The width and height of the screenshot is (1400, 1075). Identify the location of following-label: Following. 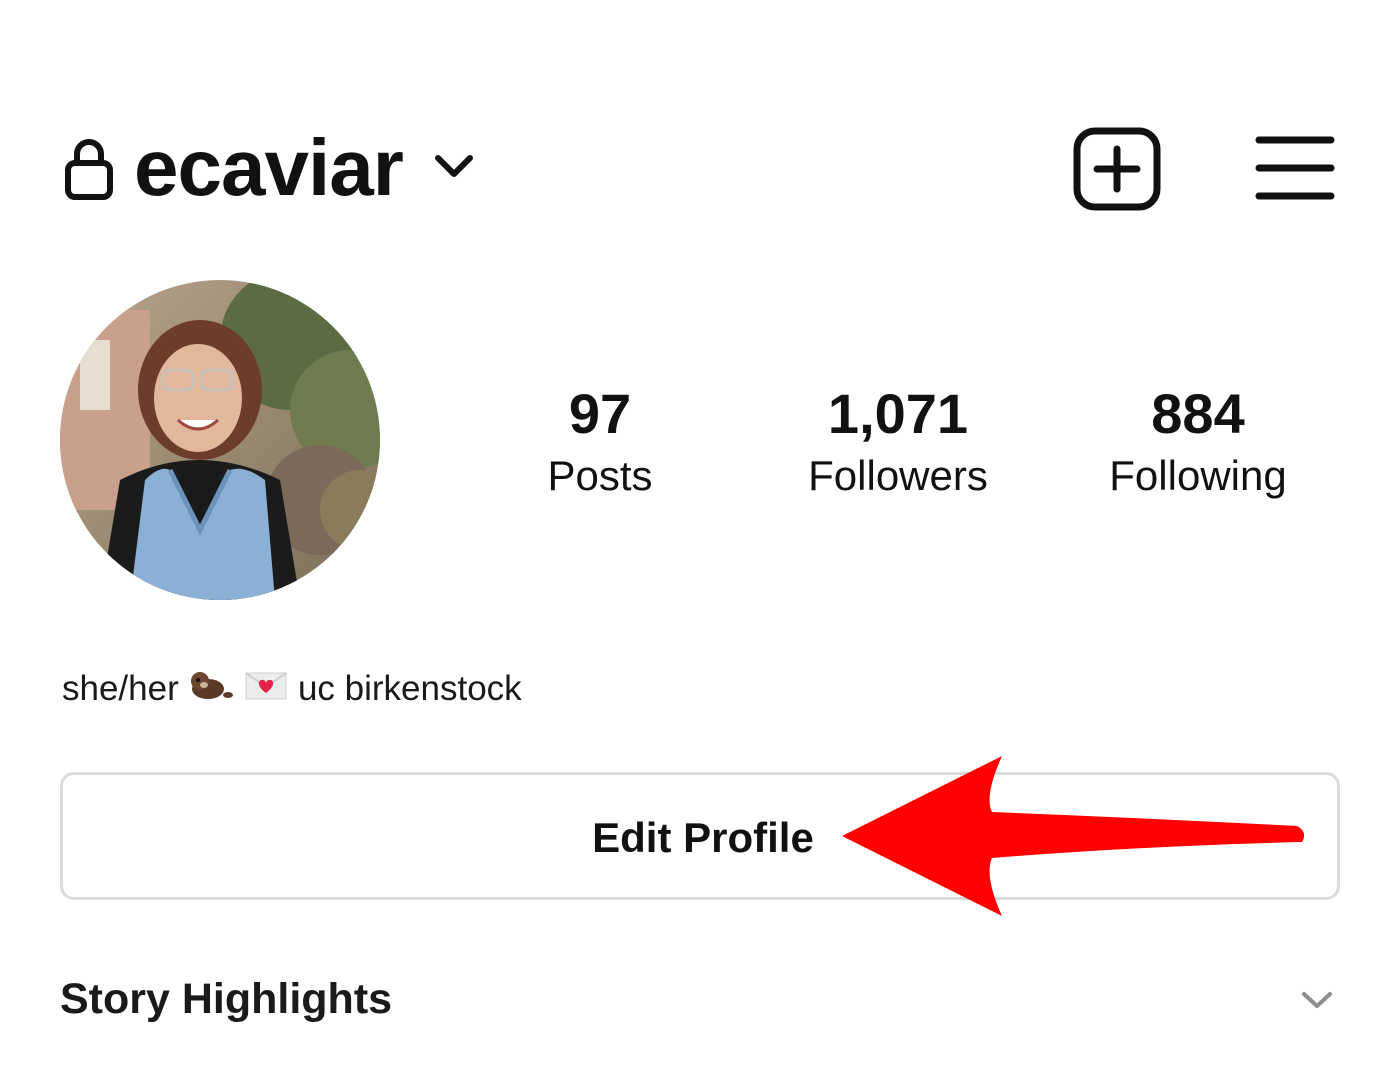
(1198, 475).